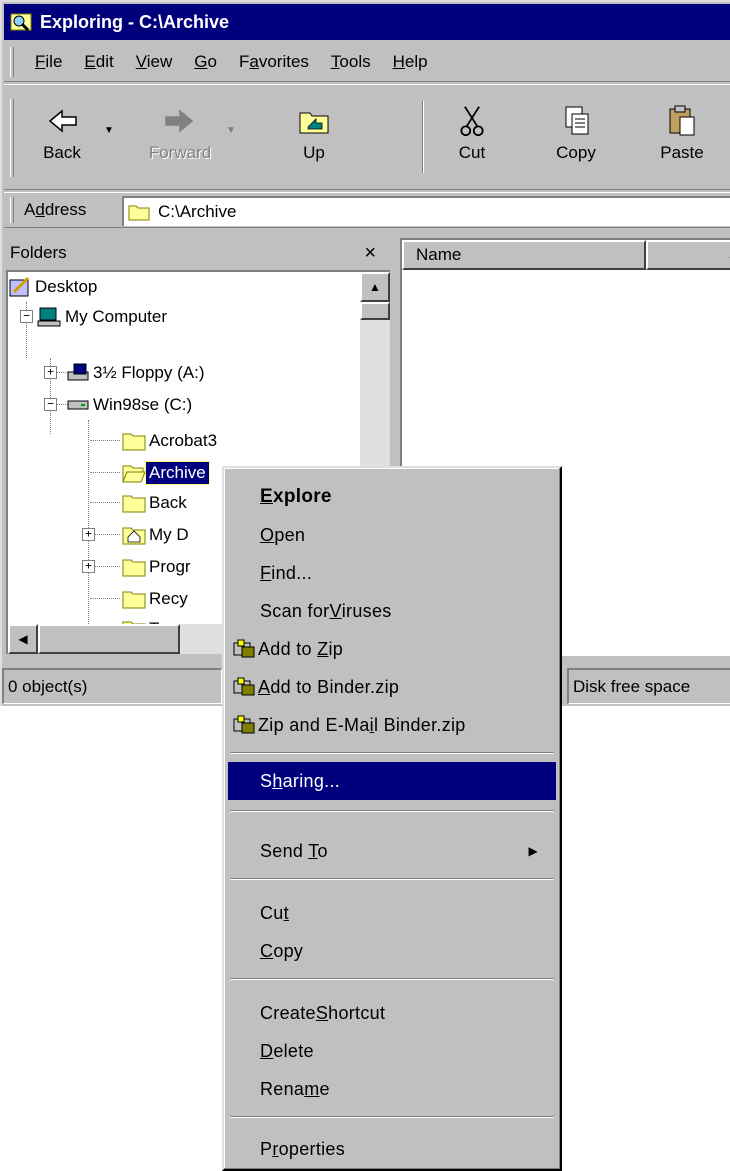  What do you see at coordinates (533, 851) in the screenshot?
I see `submenu-arrow-icon: ▶` at bounding box center [533, 851].